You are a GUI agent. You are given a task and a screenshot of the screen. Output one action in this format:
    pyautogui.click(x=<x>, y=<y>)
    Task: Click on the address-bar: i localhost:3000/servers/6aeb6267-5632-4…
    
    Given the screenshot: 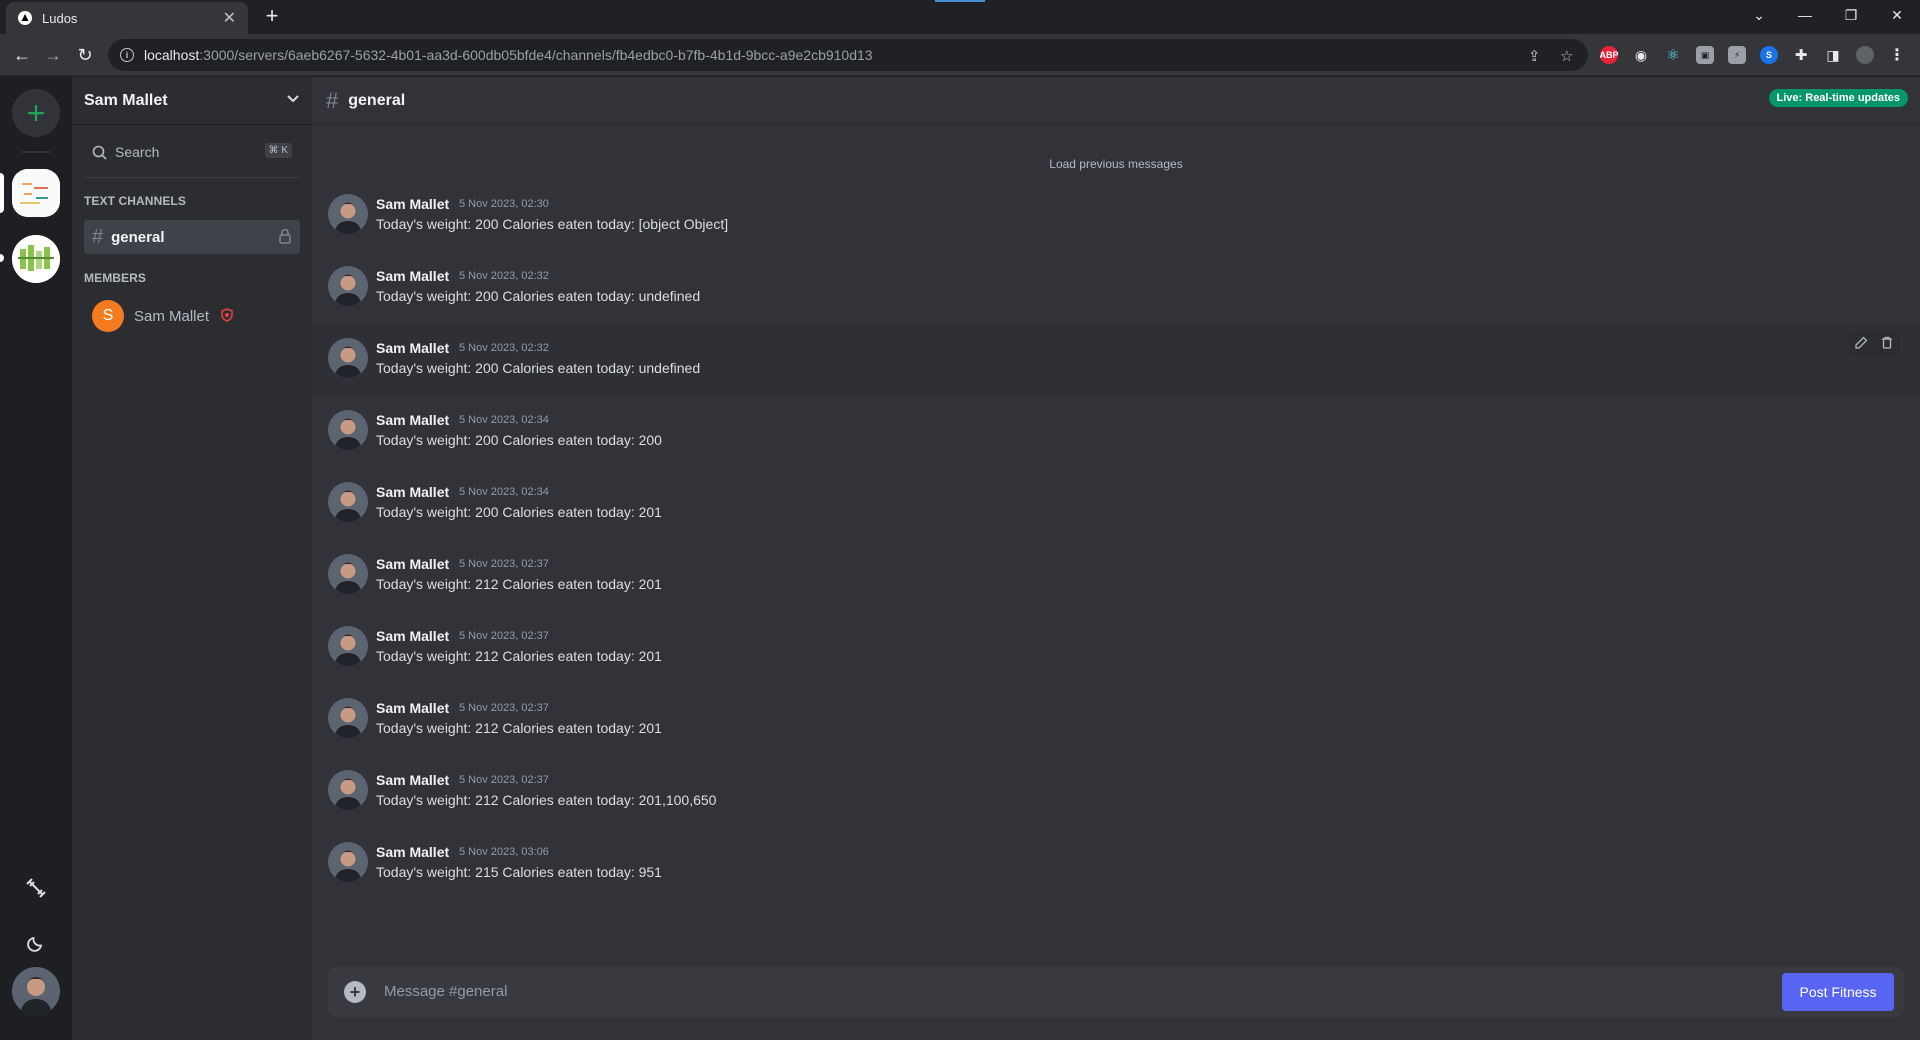 What is the action you would take?
    pyautogui.click(x=848, y=55)
    